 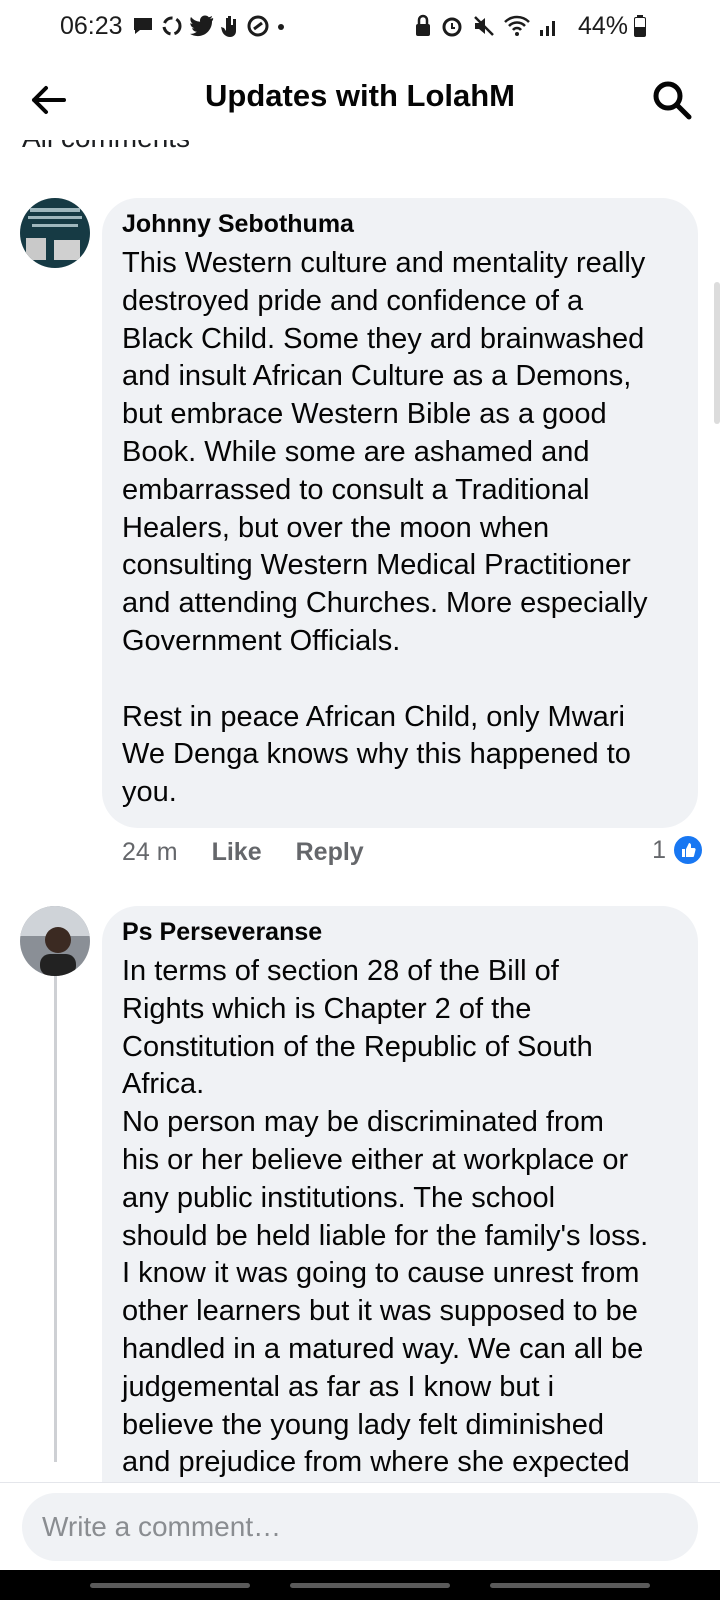 I want to click on thread-line, so click(x=55, y=1212).